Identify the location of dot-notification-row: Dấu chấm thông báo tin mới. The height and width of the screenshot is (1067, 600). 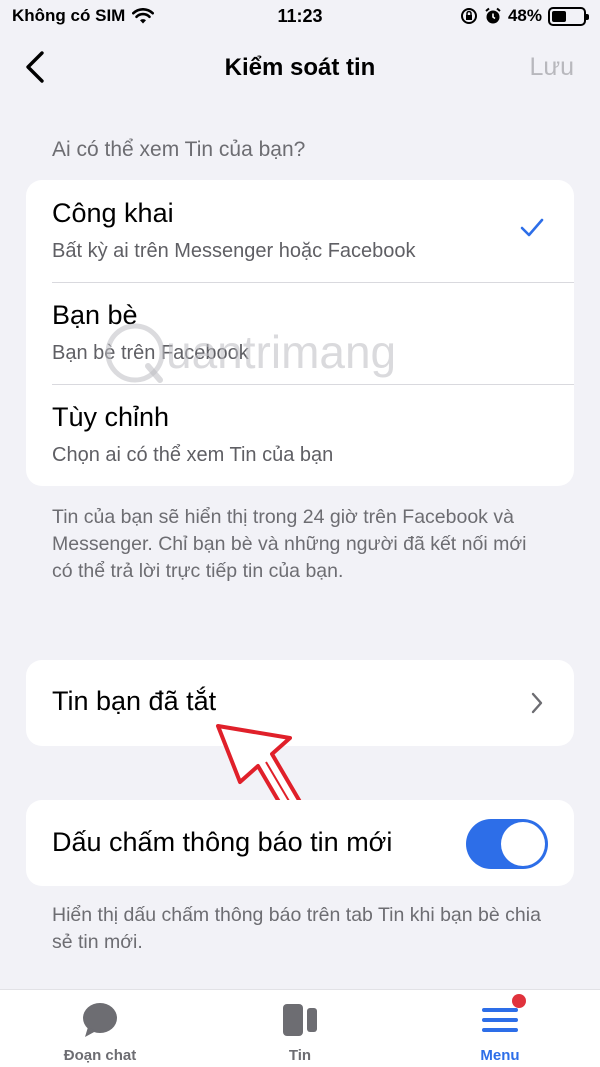
(300, 843).